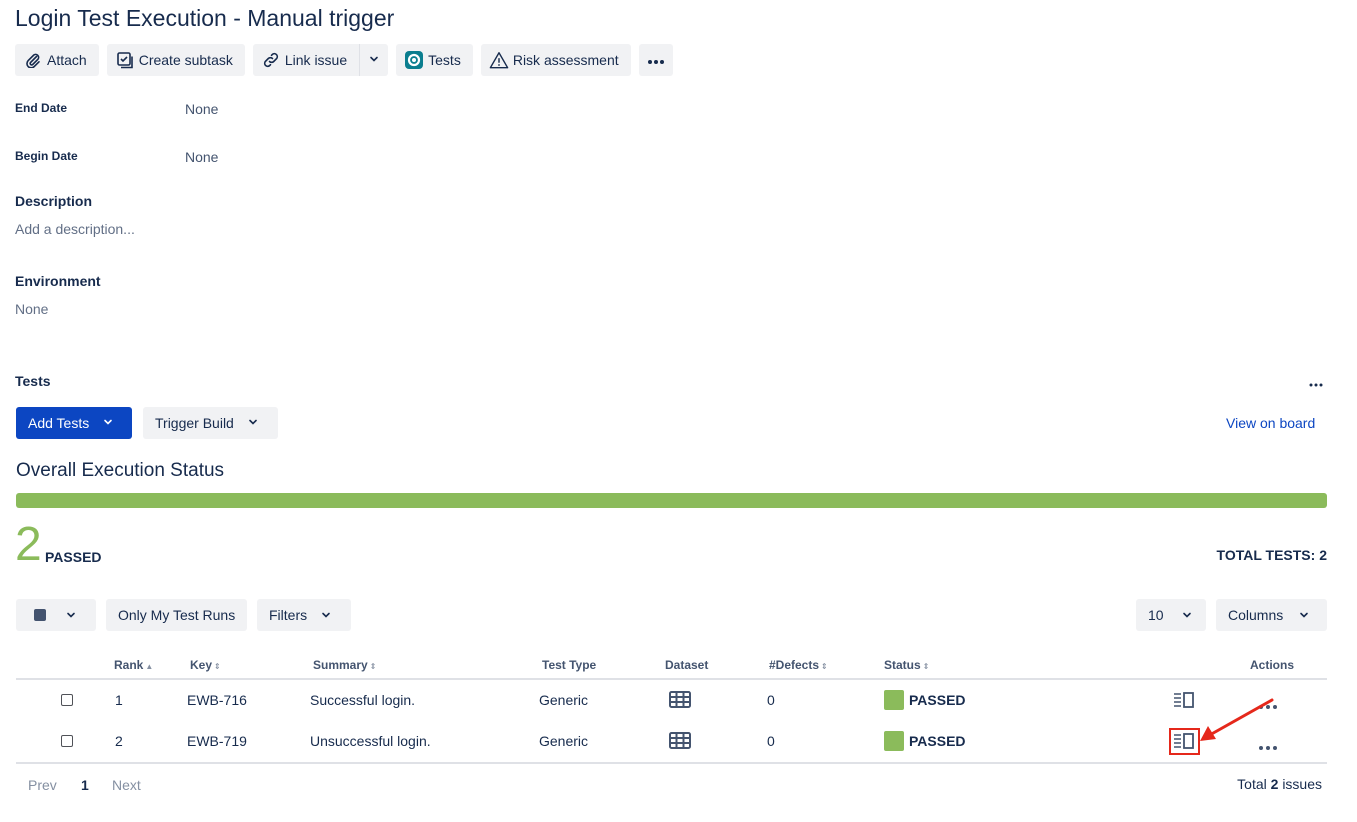 The image size is (1357, 822). I want to click on table-bottom-divider, so click(671, 763).